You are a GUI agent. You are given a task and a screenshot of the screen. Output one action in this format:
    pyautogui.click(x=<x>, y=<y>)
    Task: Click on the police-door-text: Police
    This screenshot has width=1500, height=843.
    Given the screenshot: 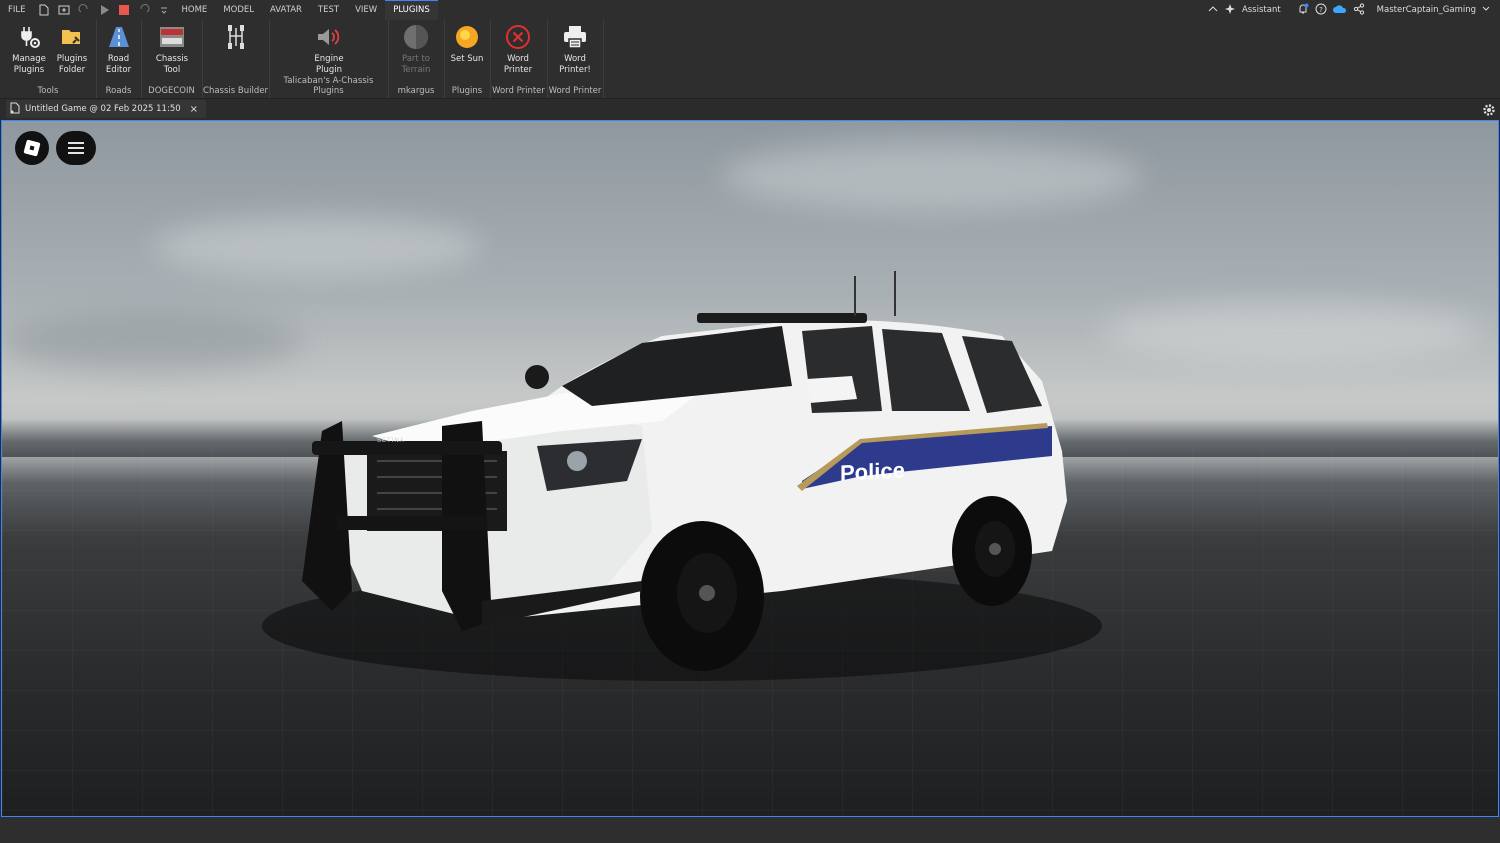 What is the action you would take?
    pyautogui.click(x=872, y=471)
    